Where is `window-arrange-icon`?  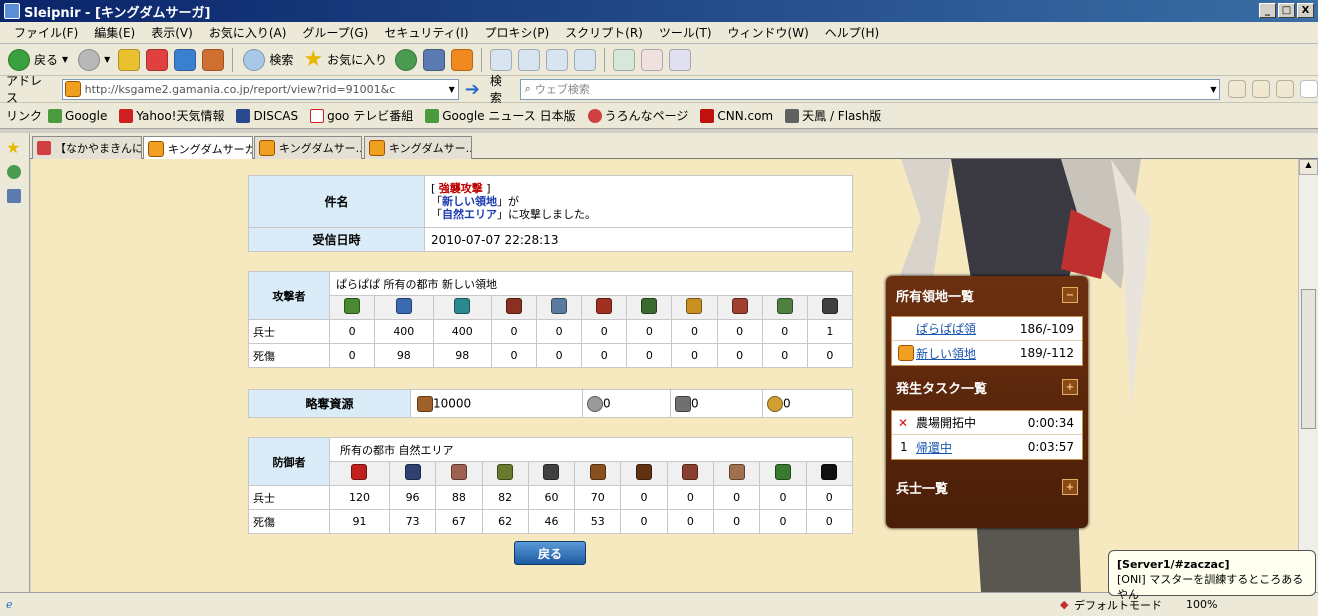
window-arrange-icon is located at coordinates (624, 59).